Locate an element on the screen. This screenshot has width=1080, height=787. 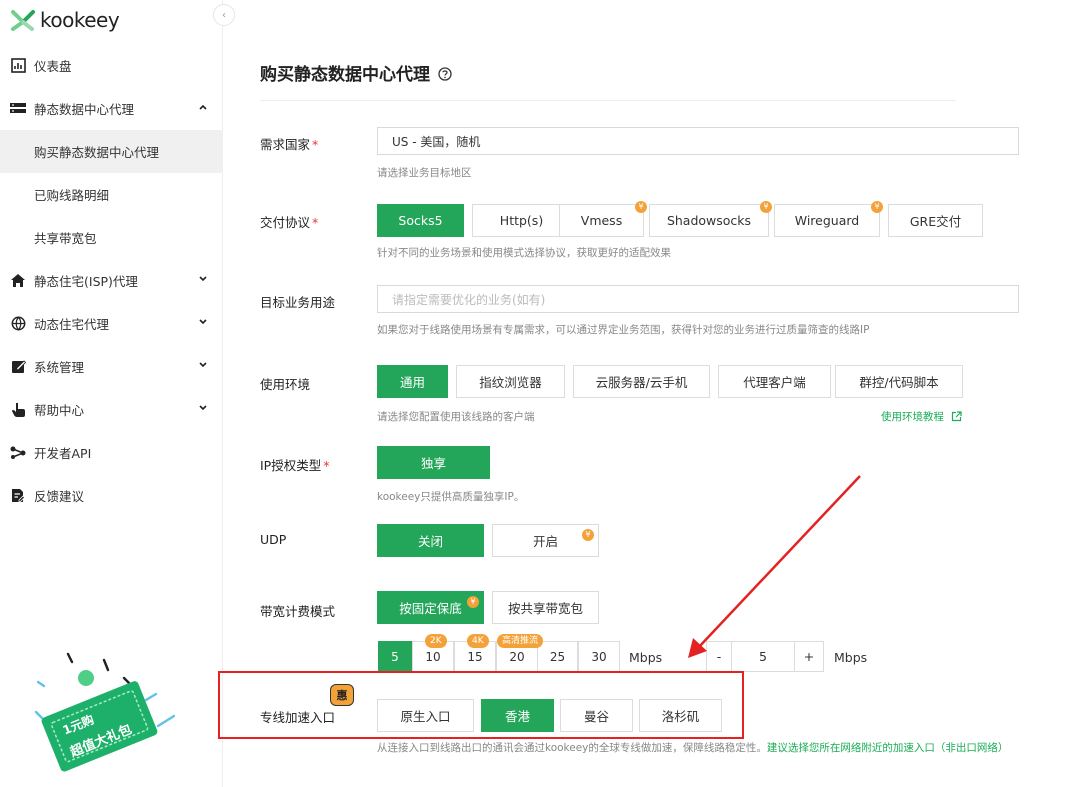
chevron-left-icon: ‹ is located at coordinates (224, 15).